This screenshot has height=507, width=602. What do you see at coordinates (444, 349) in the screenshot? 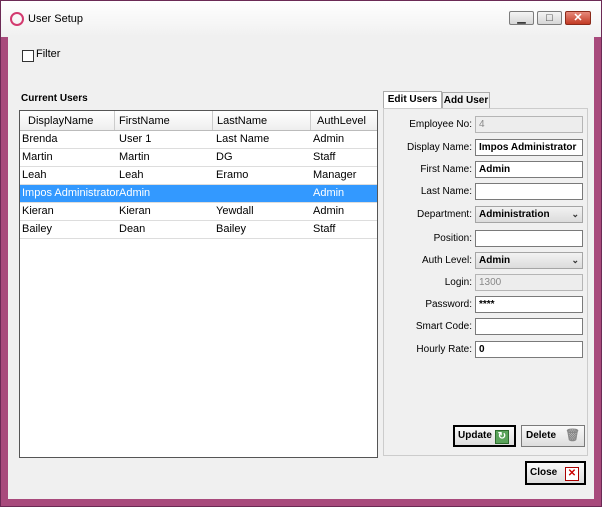
I see `hourly-rate-label: Hourly Rate:` at bounding box center [444, 349].